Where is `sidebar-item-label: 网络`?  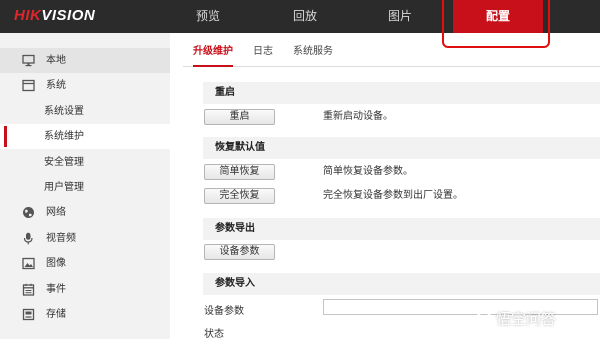
sidebar-item-label: 网络 is located at coordinates (56, 212).